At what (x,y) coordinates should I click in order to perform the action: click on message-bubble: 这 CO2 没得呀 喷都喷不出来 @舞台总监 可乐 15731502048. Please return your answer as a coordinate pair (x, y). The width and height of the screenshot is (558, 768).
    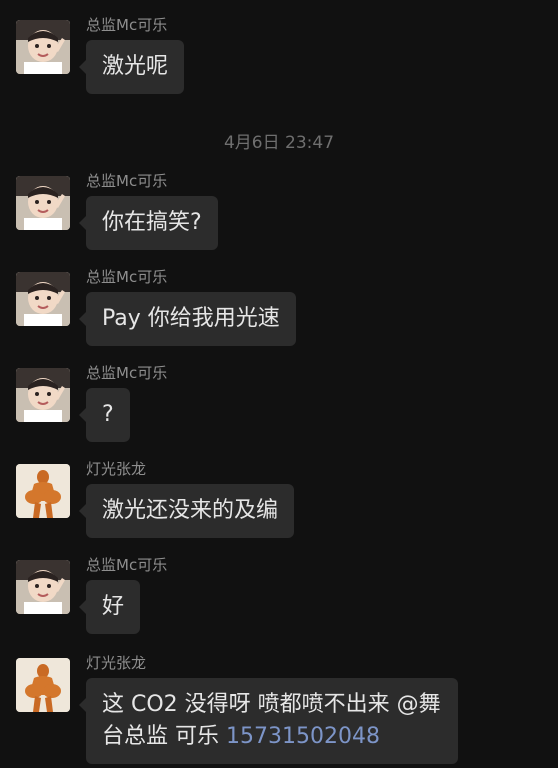
    Looking at the image, I should click on (268, 721).